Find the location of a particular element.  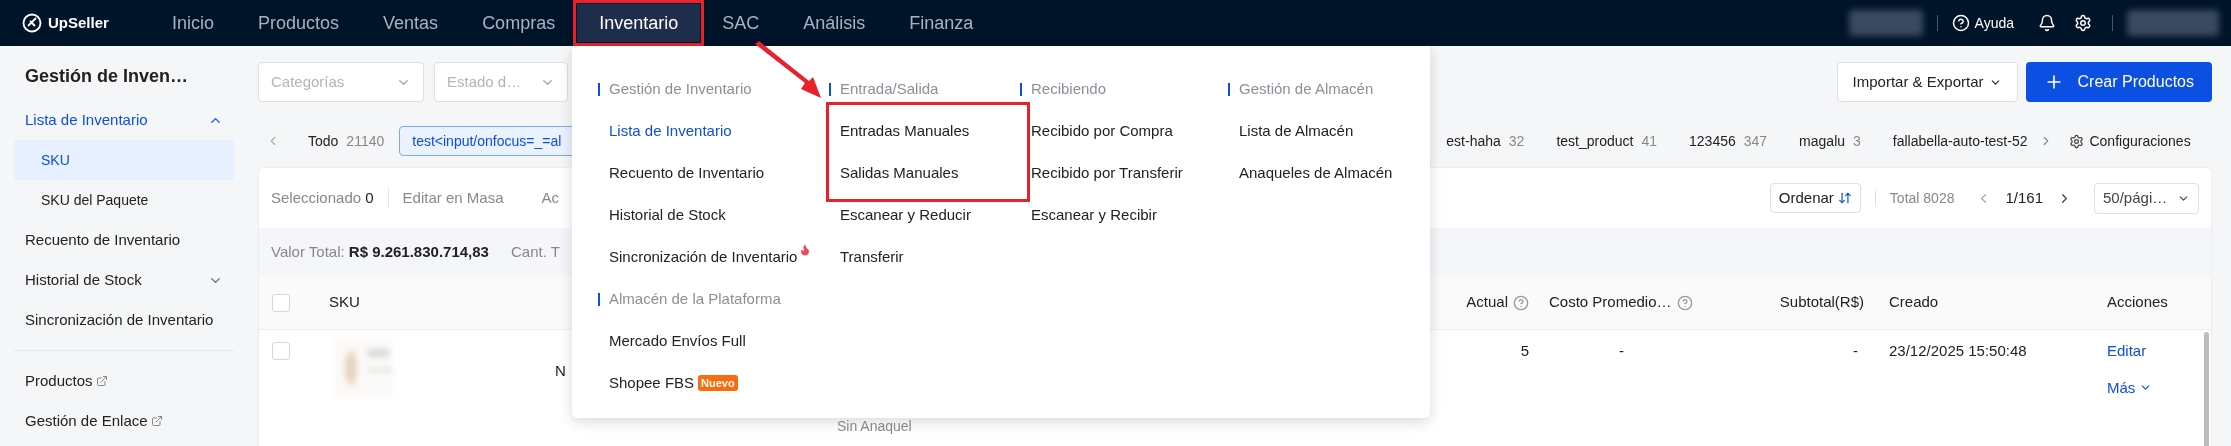

help-icon is located at coordinates (1960, 23).